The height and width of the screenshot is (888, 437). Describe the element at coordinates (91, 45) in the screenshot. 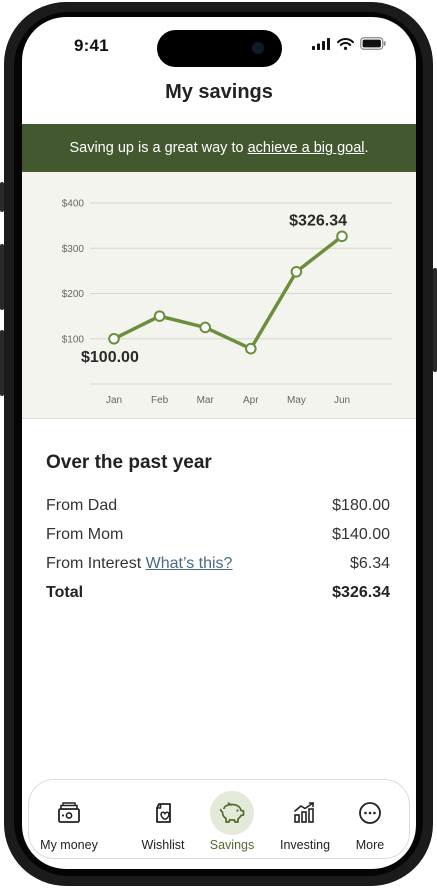

I see `status-time: 9:41` at that location.